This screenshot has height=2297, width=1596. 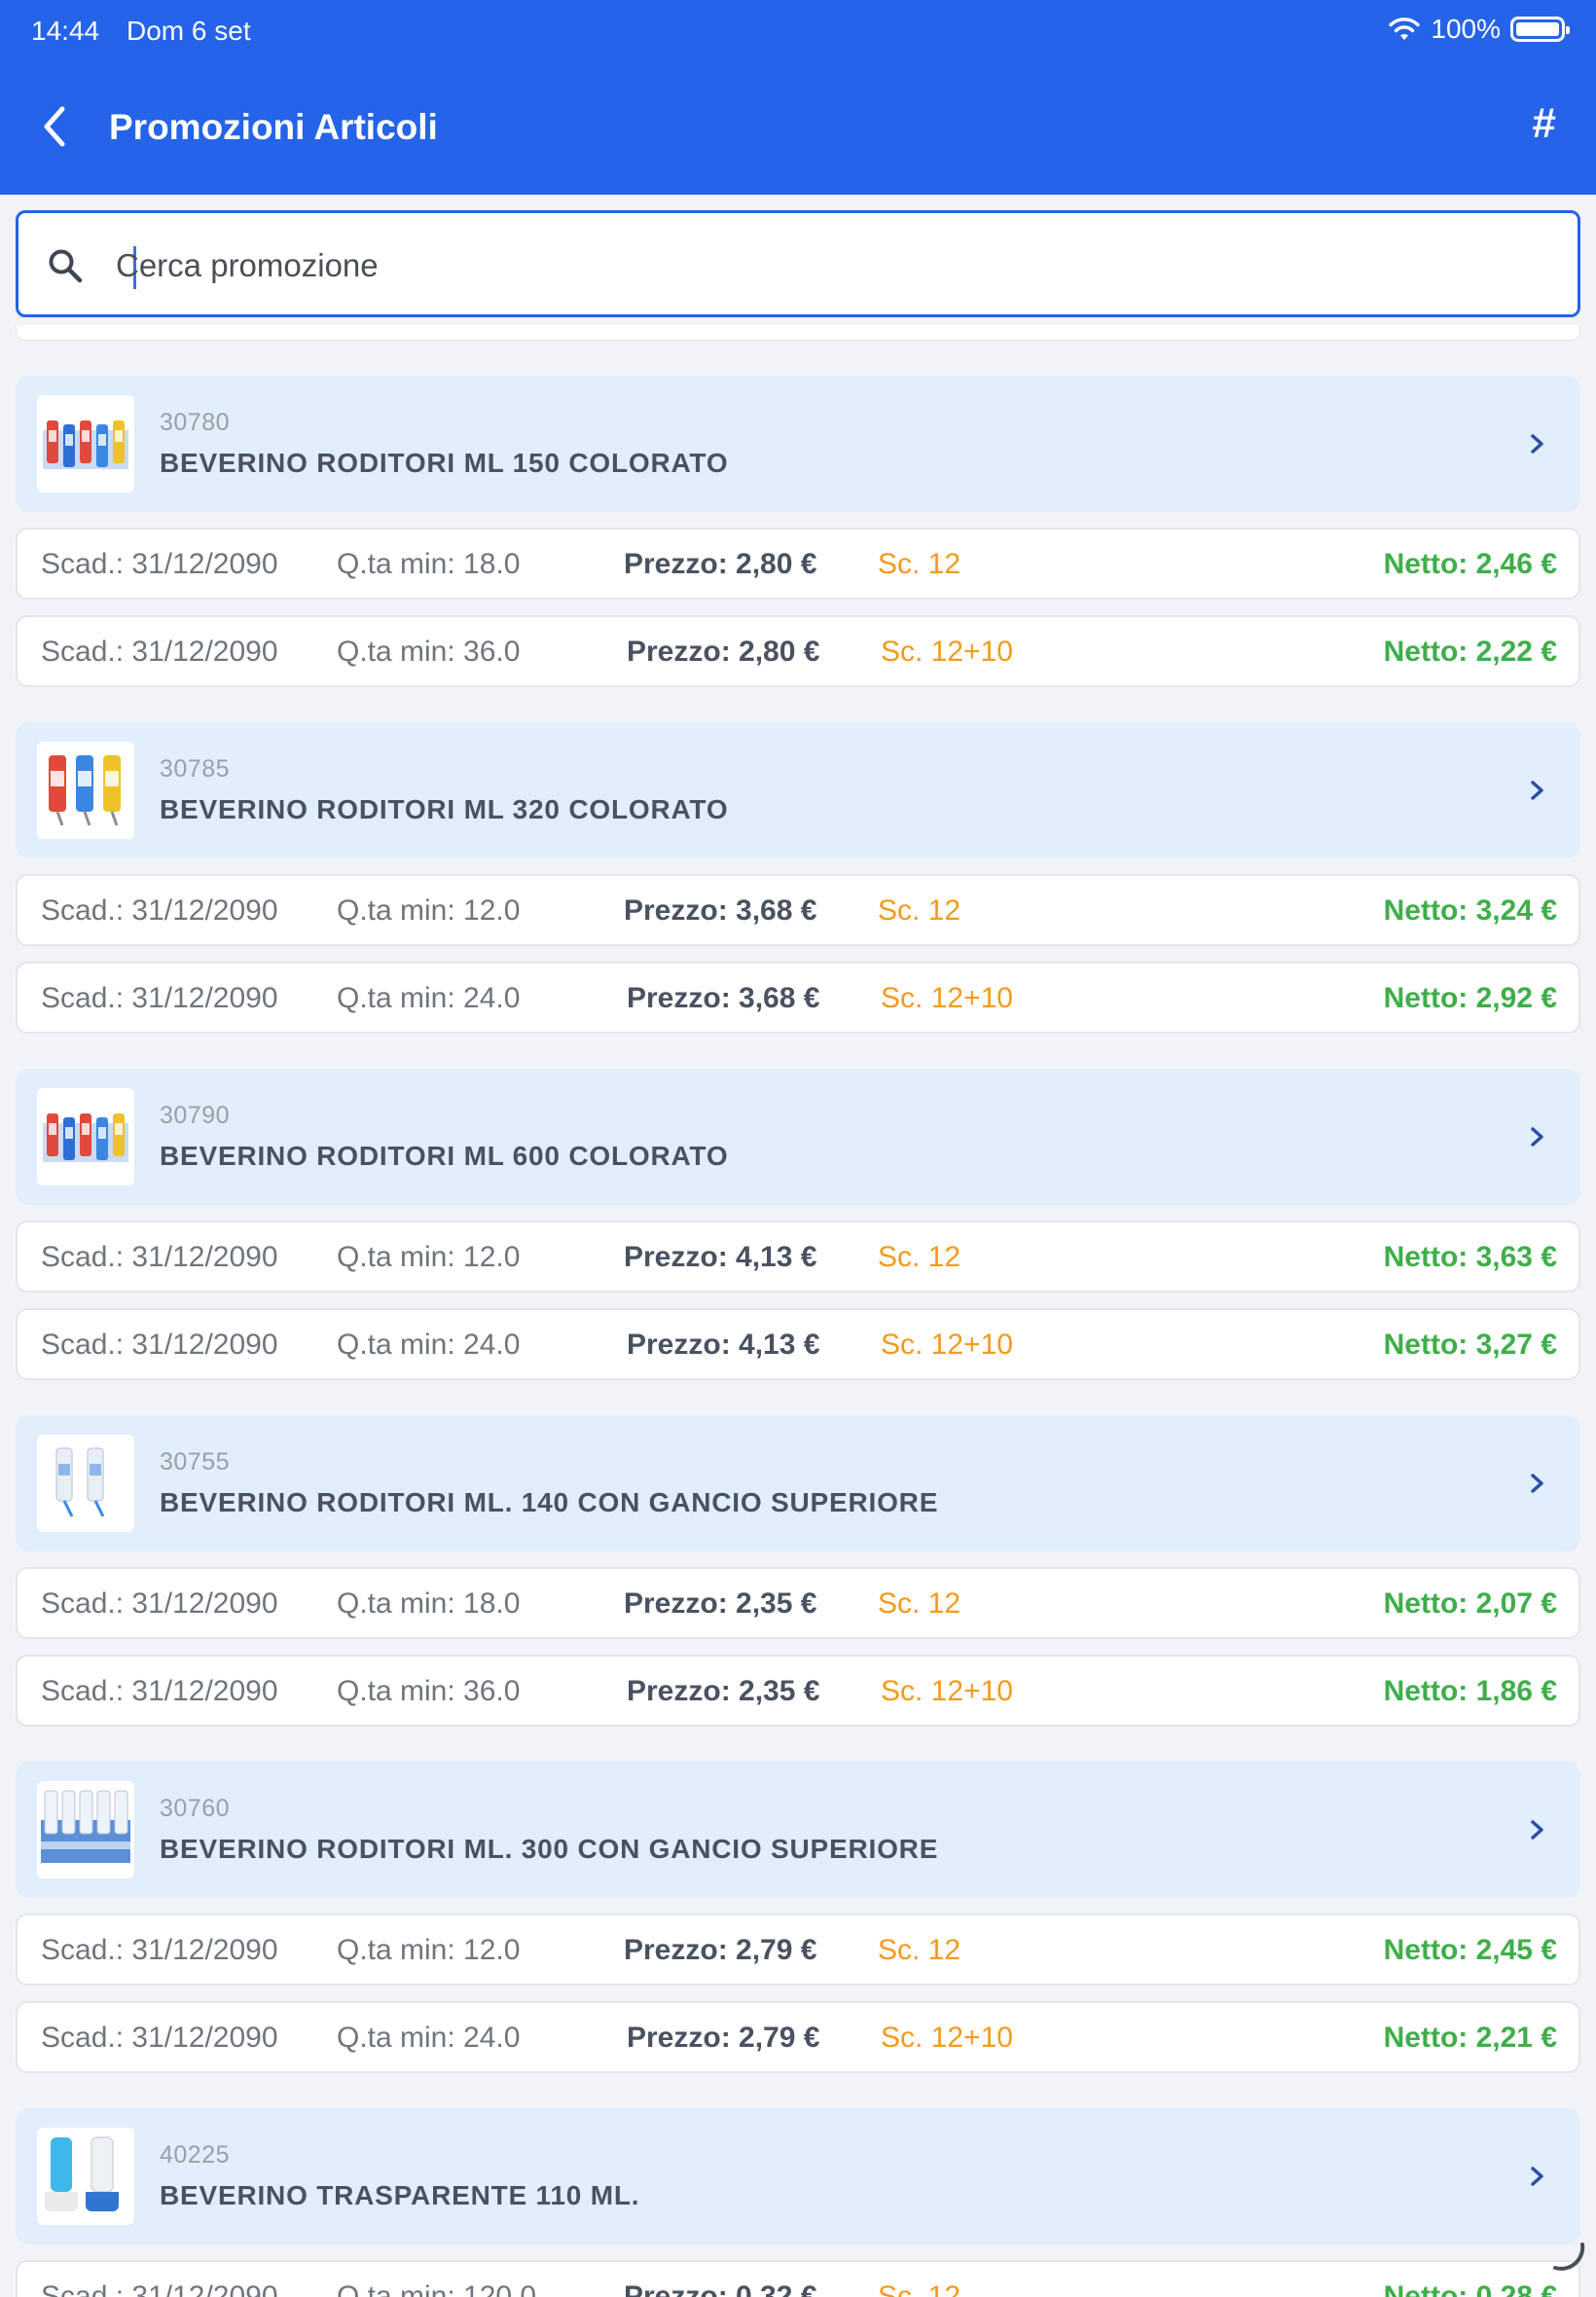 What do you see at coordinates (445, 463) in the screenshot?
I see `product-name: BEVERINO RODITORI ML 150 COLORATO` at bounding box center [445, 463].